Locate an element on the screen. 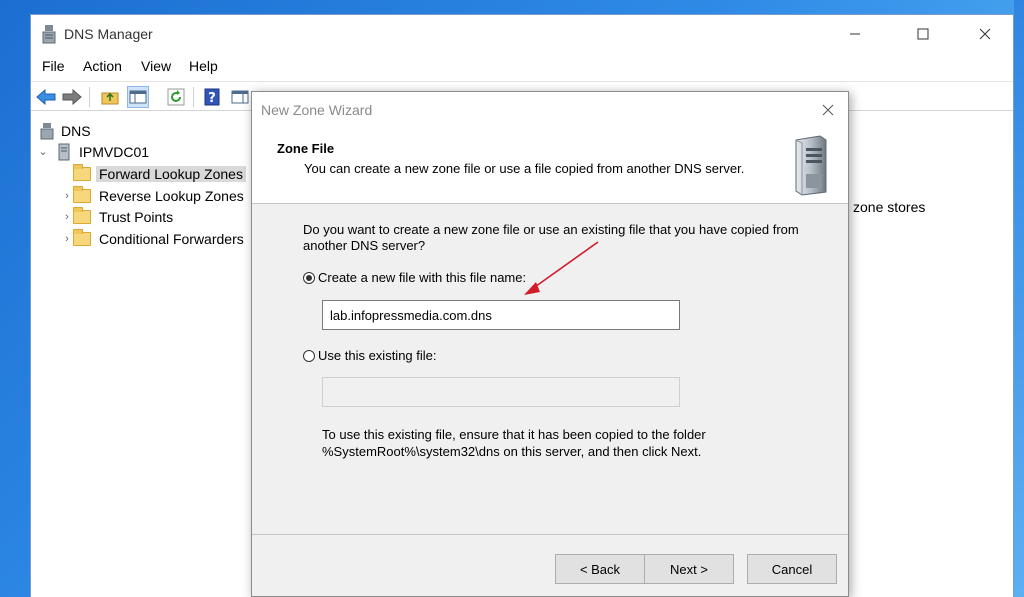 This screenshot has height=597, width=1024. window-title: DNS Manager is located at coordinates (108, 34).